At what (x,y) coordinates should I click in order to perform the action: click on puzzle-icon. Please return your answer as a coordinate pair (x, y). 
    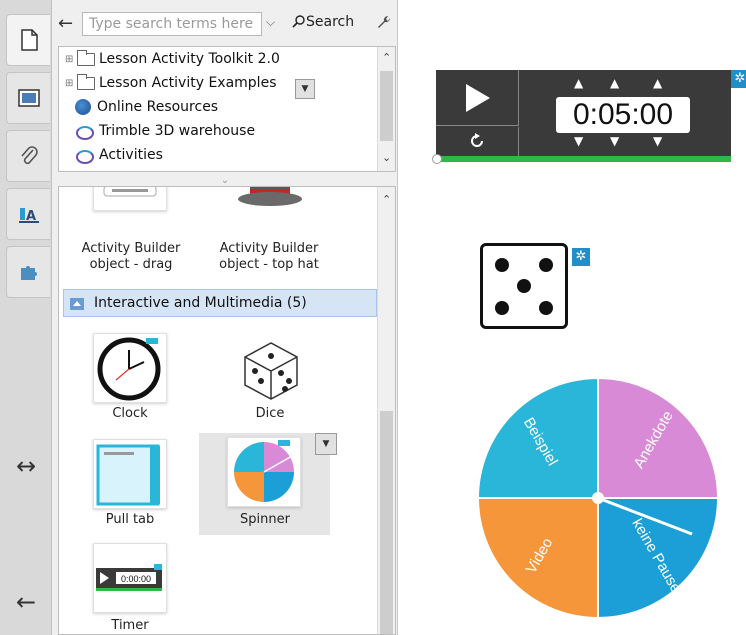
    Looking at the image, I should click on (28, 273).